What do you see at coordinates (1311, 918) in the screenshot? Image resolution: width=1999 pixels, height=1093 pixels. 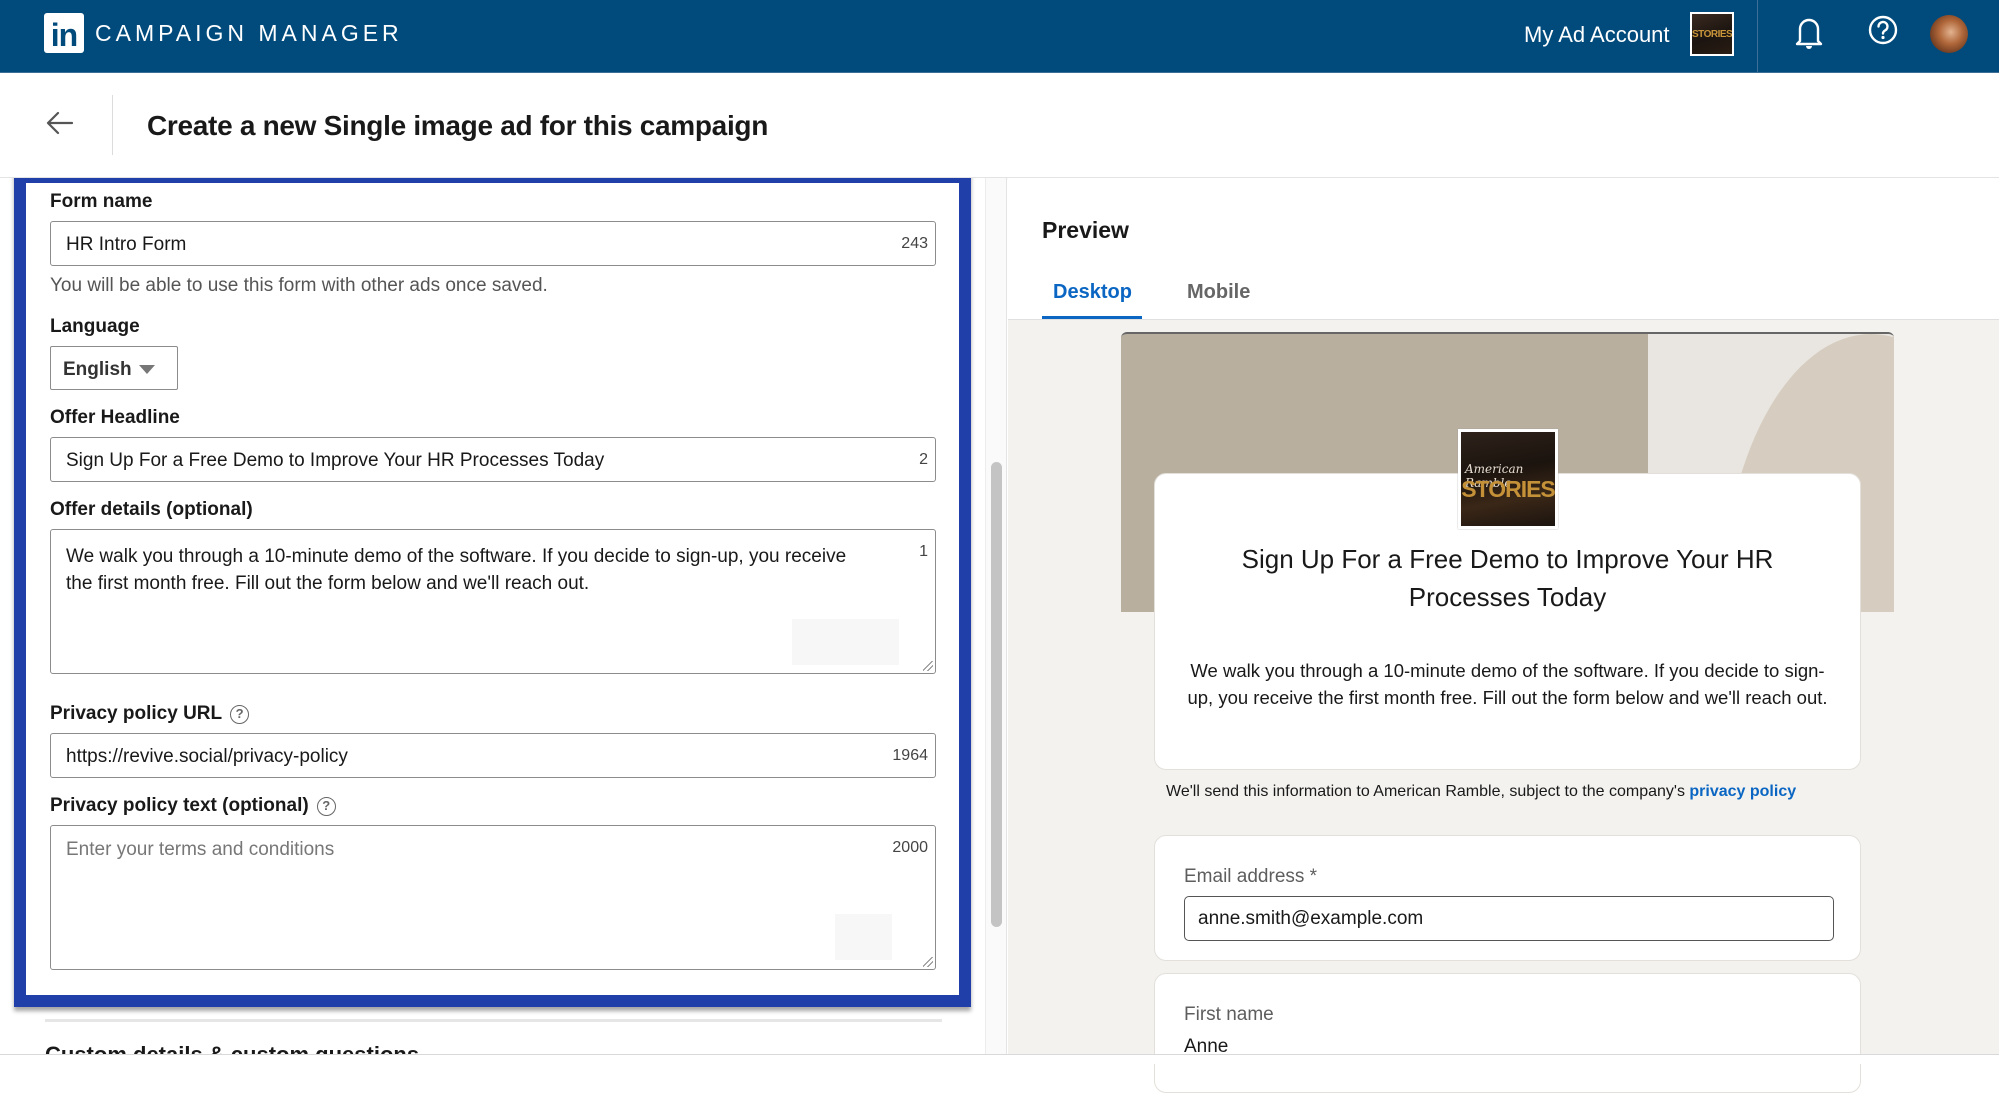 I see `email-value: anne.smith@example.com` at bounding box center [1311, 918].